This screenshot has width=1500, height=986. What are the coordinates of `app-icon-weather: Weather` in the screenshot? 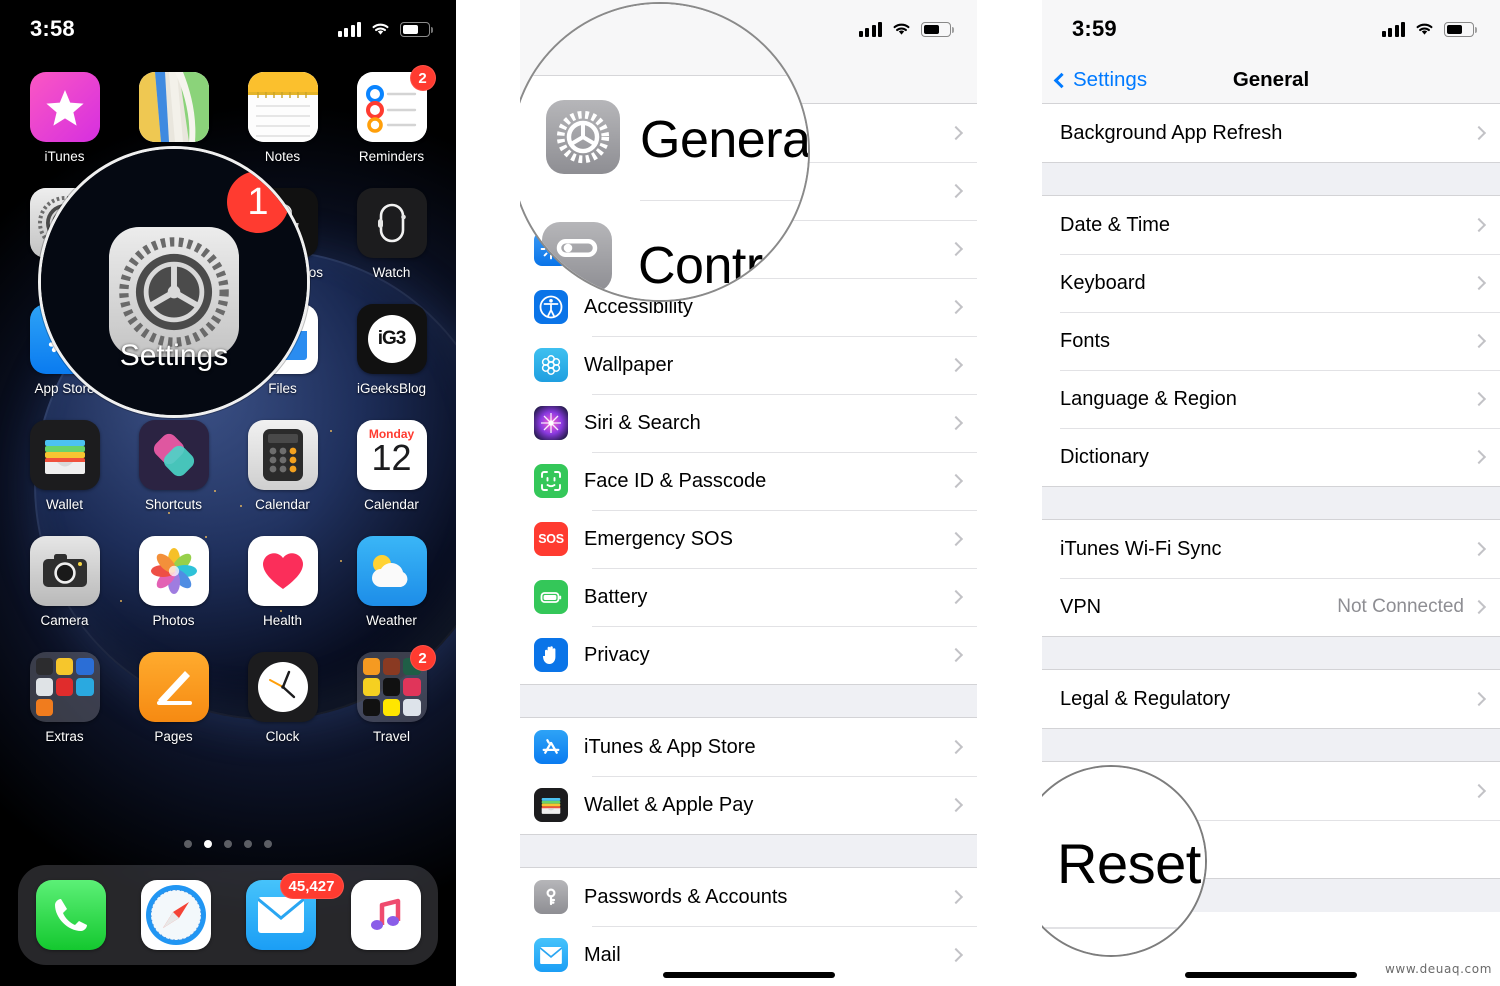 It's located at (391, 582).